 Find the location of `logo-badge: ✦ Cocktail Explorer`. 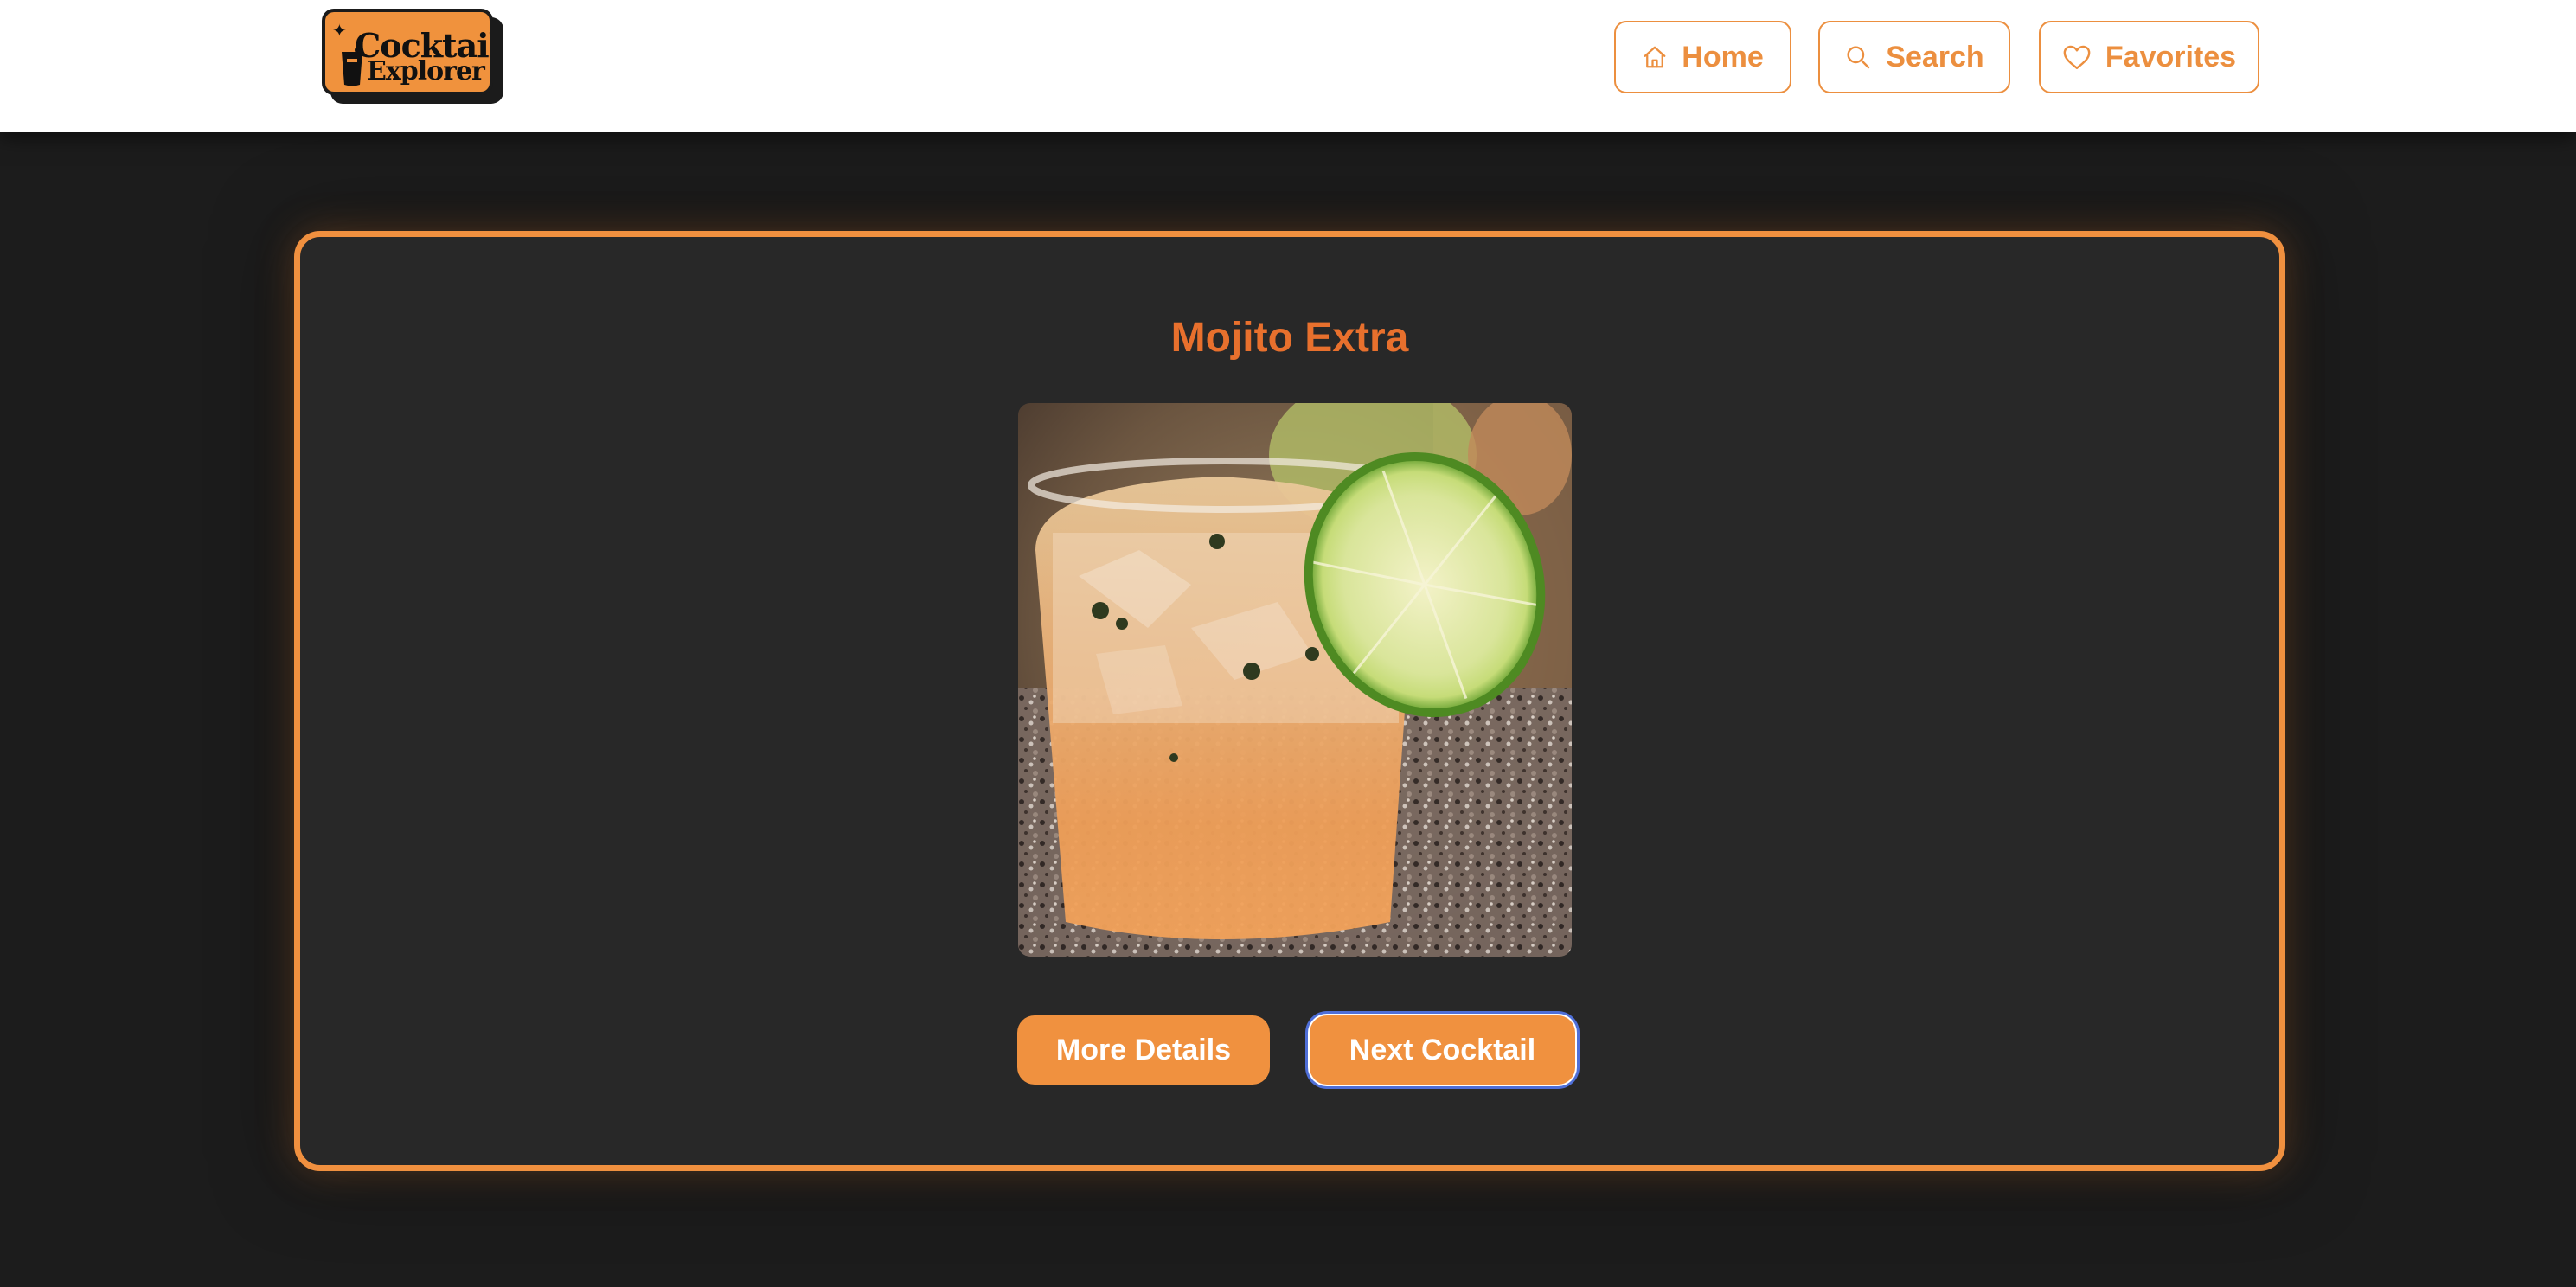

logo-badge: ✦ Cocktail Explorer is located at coordinates (407, 52).